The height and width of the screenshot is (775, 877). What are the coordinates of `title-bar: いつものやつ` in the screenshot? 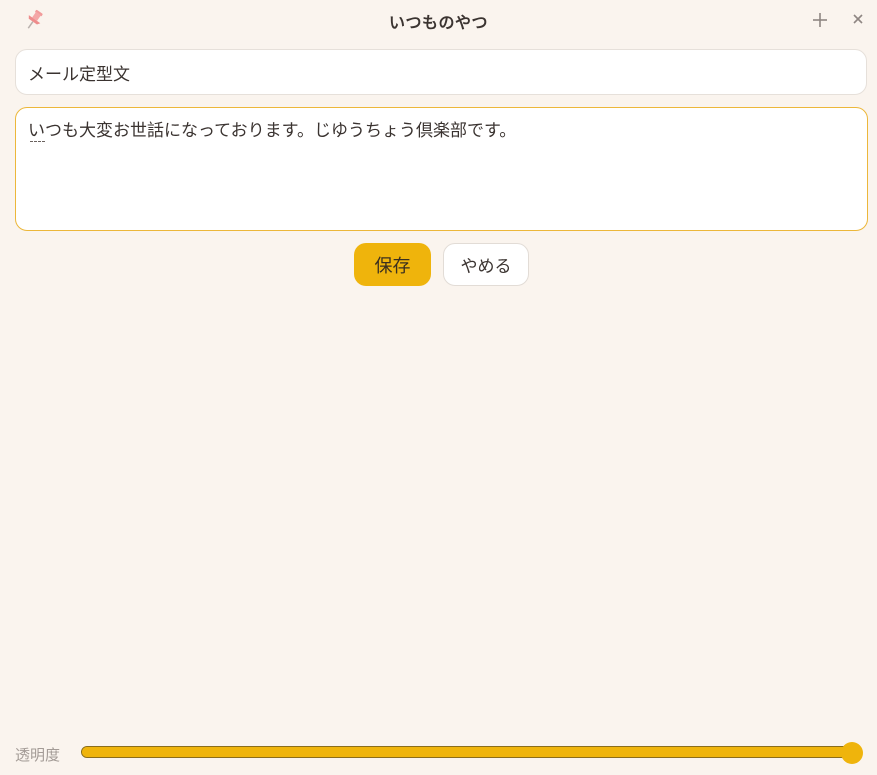 It's located at (438, 20).